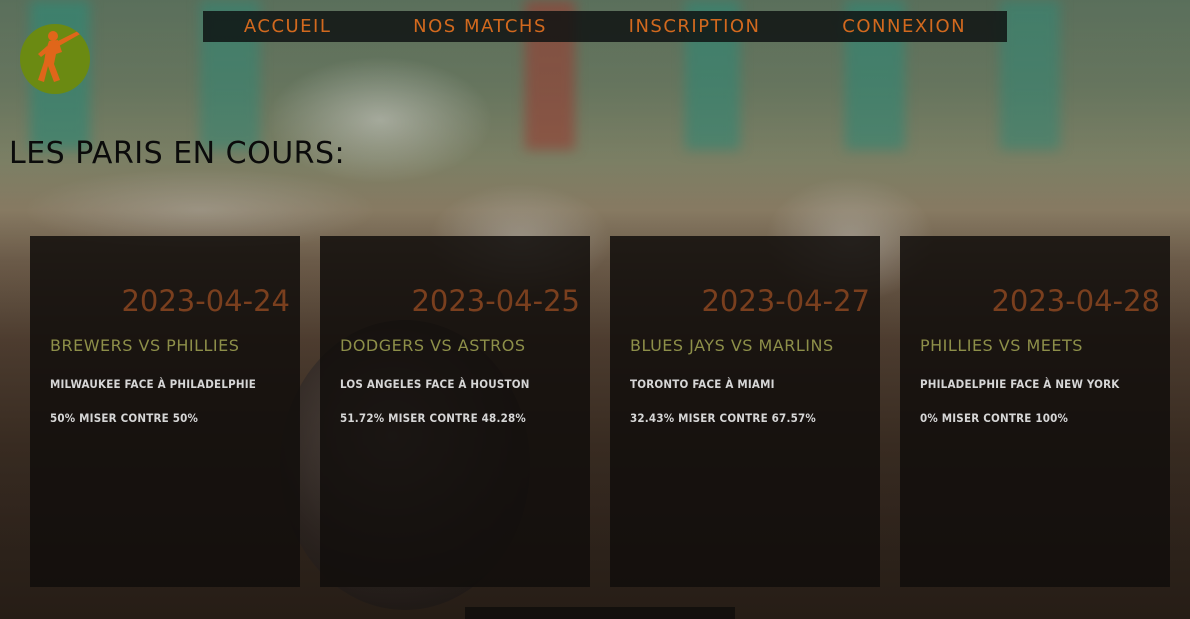  Describe the element at coordinates (785, 301) in the screenshot. I see `bet-date: 2023-04-27` at that location.